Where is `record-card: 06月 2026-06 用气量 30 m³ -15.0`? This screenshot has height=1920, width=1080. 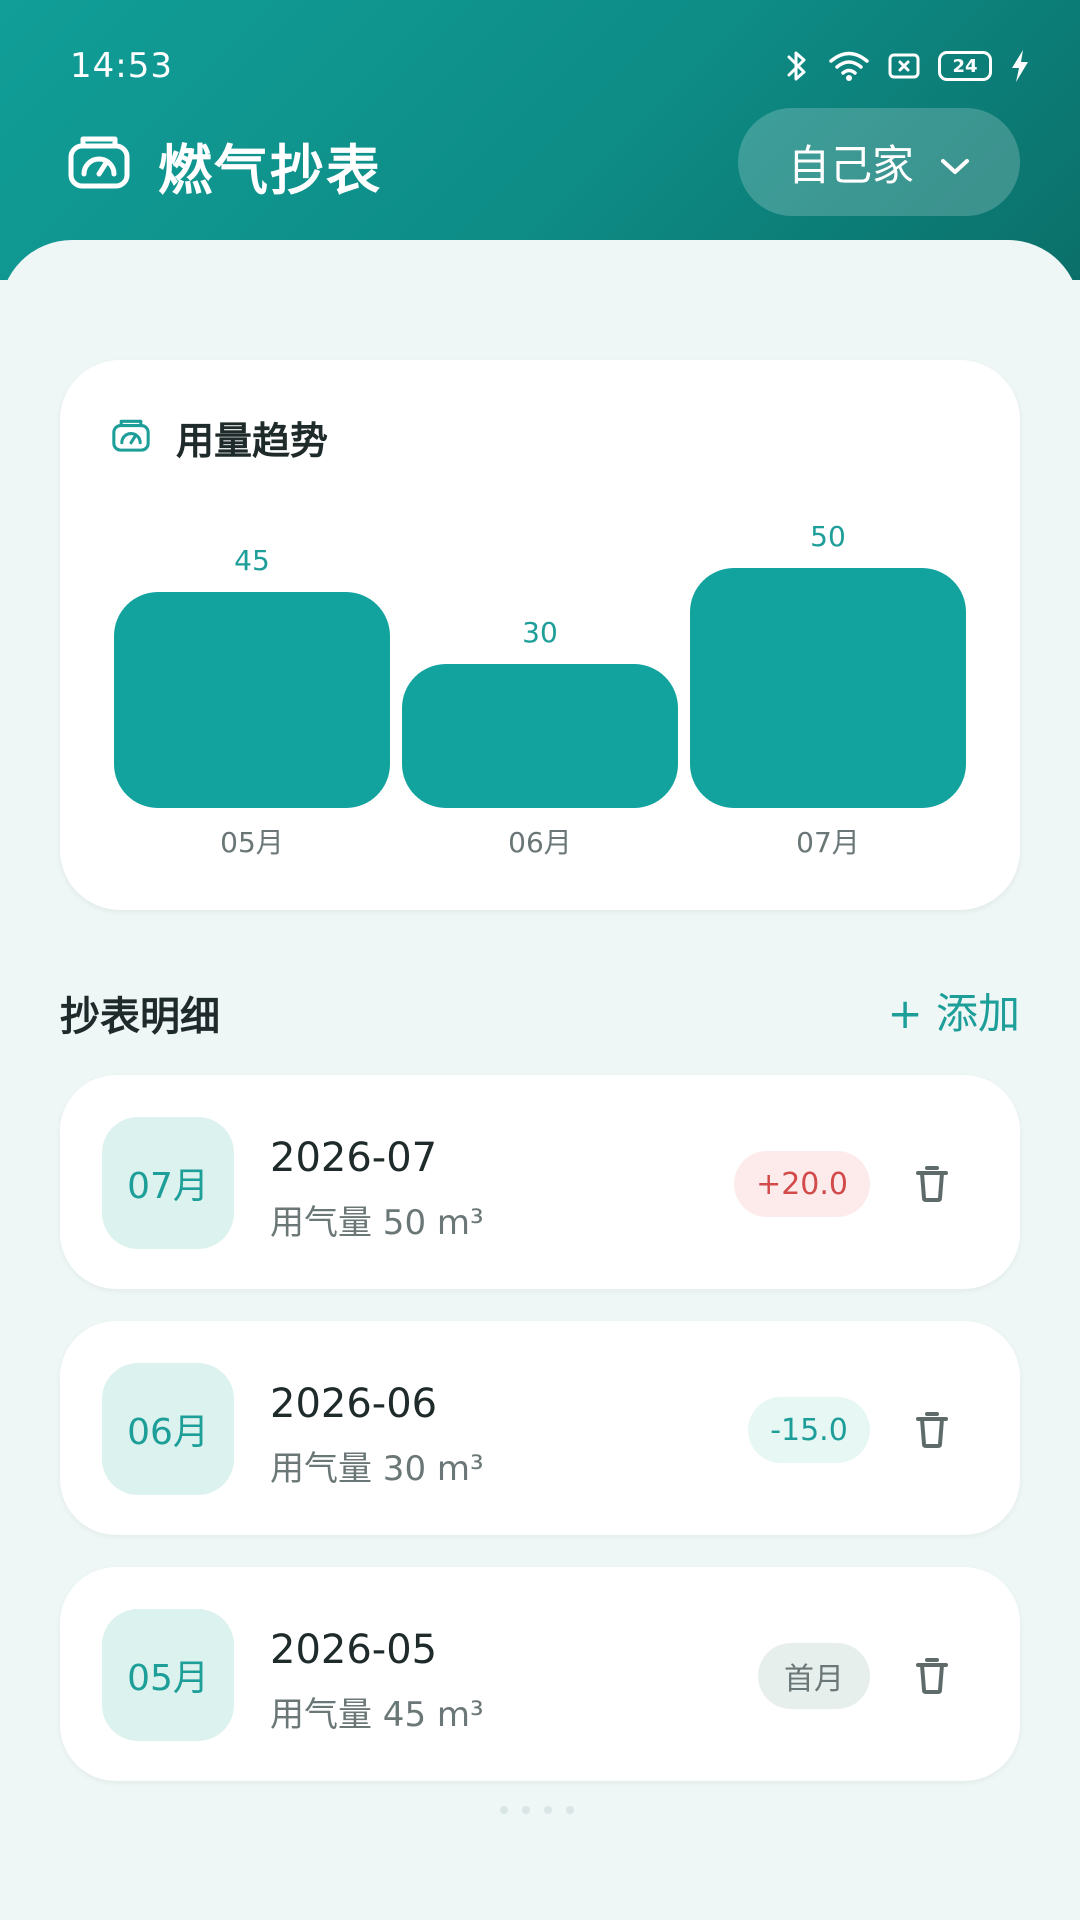
record-card: 06月 2026-06 用气量 30 m³ -15.0 is located at coordinates (540, 1428).